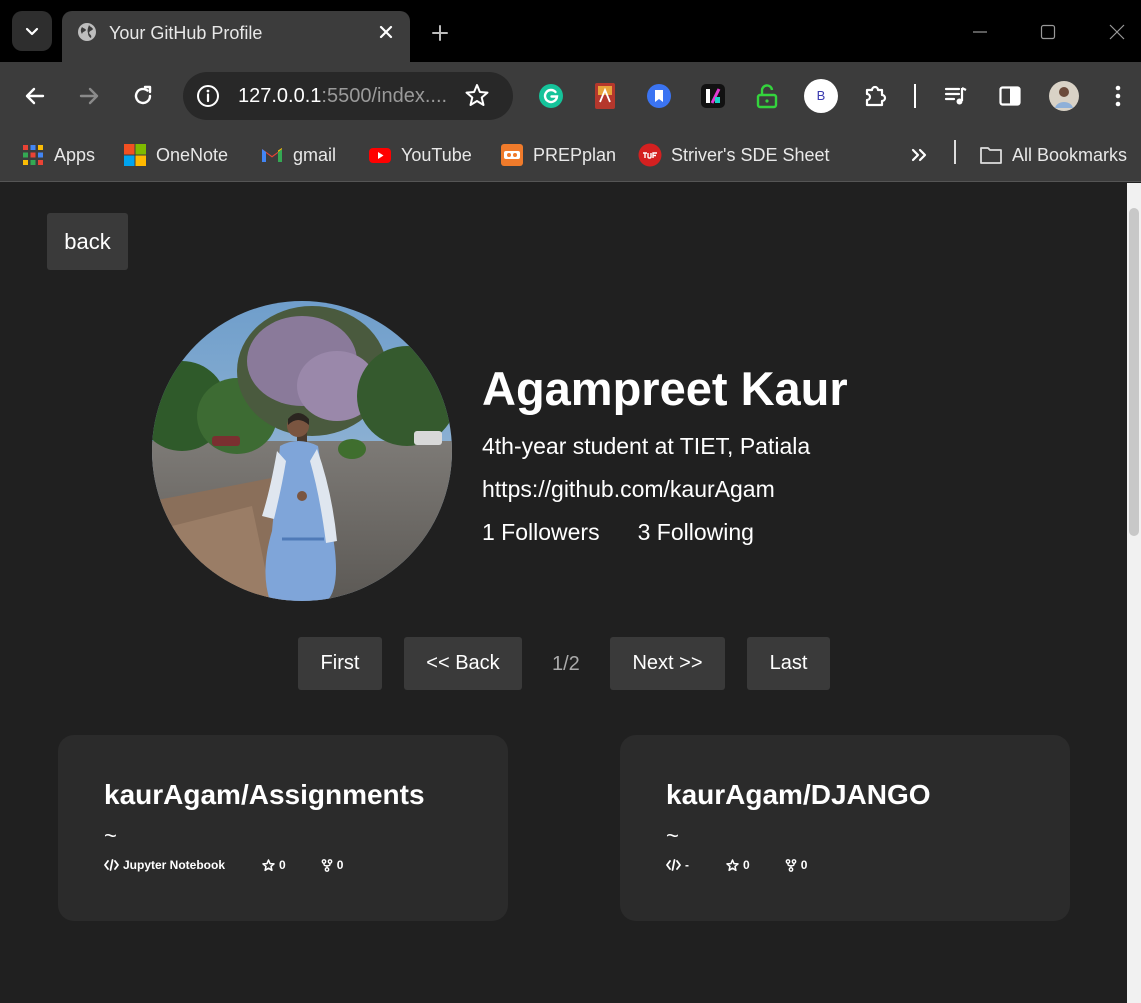 The image size is (1141, 1003). I want to click on profile-name: Agampreet Kaur, so click(665, 388).